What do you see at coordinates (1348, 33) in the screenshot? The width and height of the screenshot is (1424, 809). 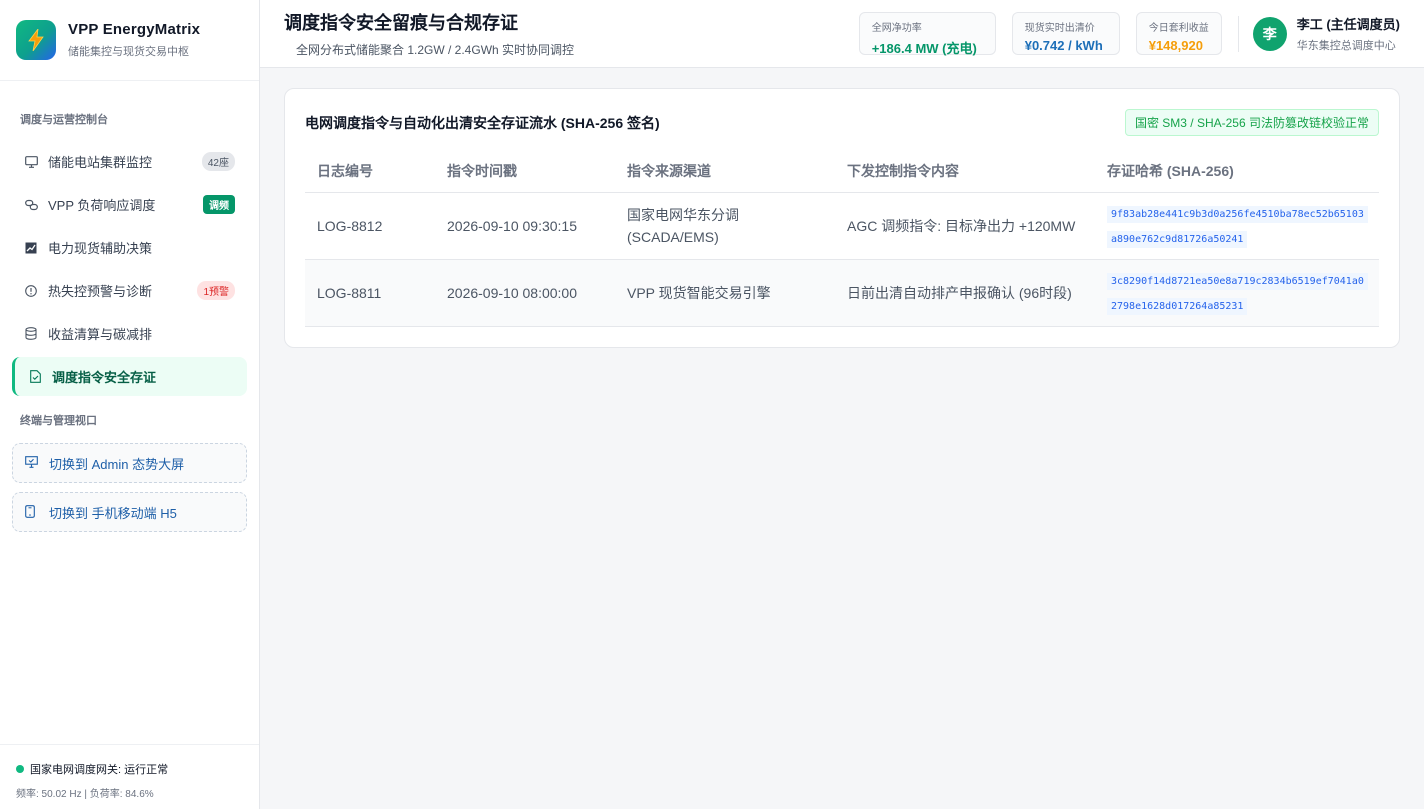 I see `user-info: 李工 (主任调度员) 华东集控总调度中心` at bounding box center [1348, 33].